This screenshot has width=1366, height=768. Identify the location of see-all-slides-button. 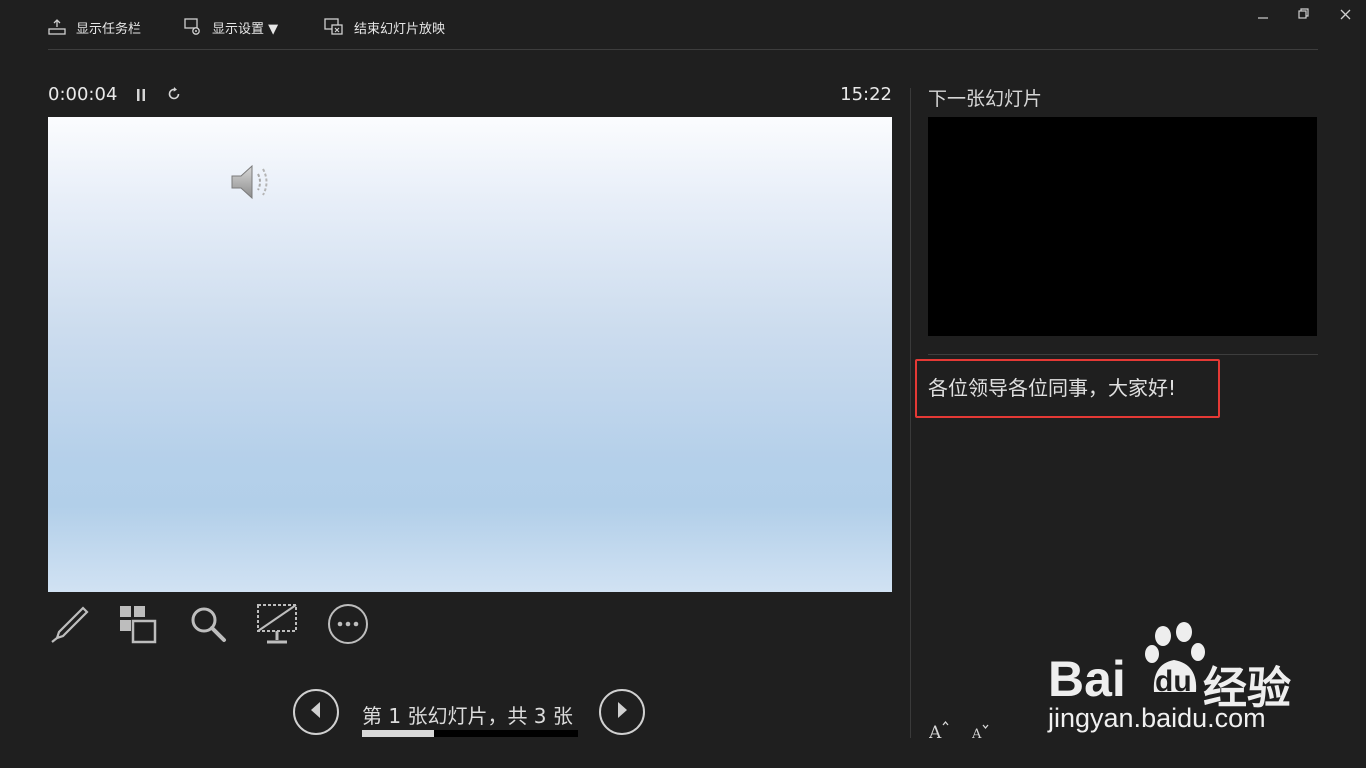
(137, 626).